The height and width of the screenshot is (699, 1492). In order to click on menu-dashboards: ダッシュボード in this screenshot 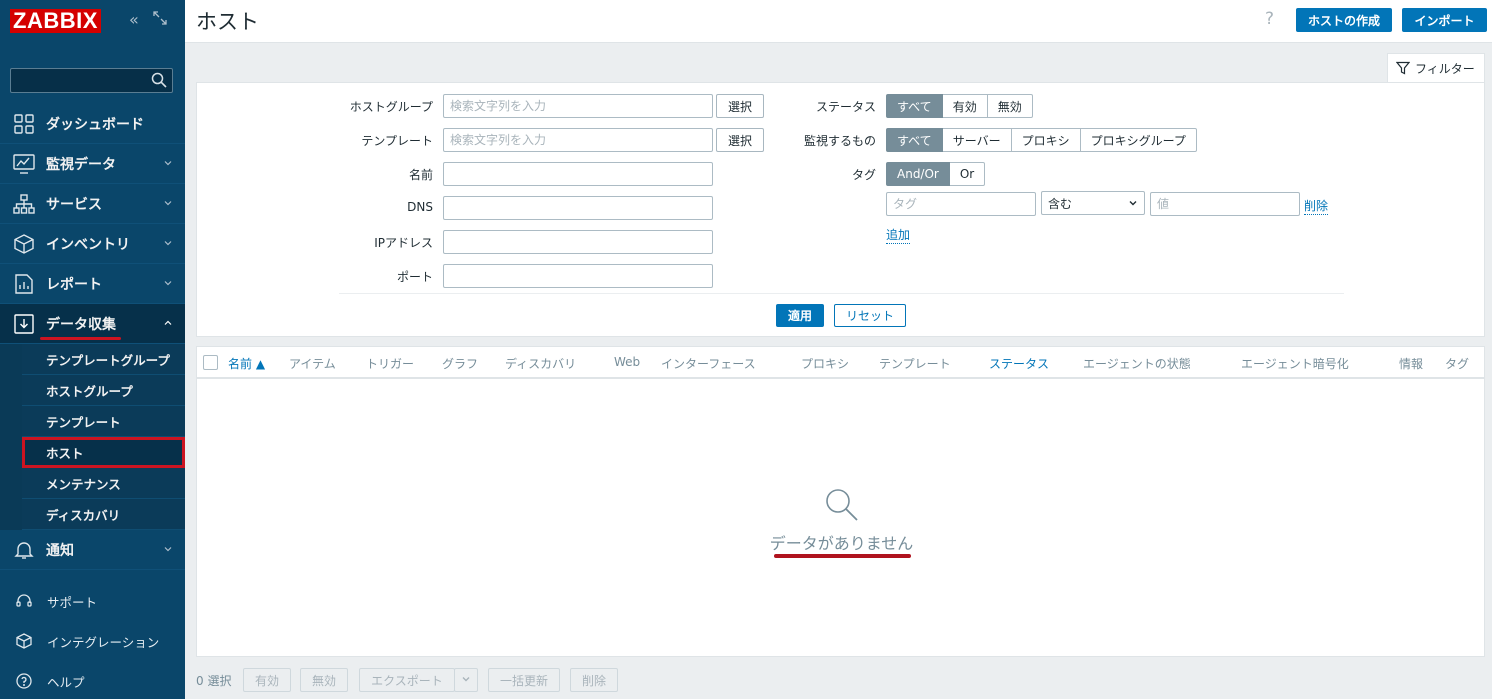, I will do `click(92, 124)`.